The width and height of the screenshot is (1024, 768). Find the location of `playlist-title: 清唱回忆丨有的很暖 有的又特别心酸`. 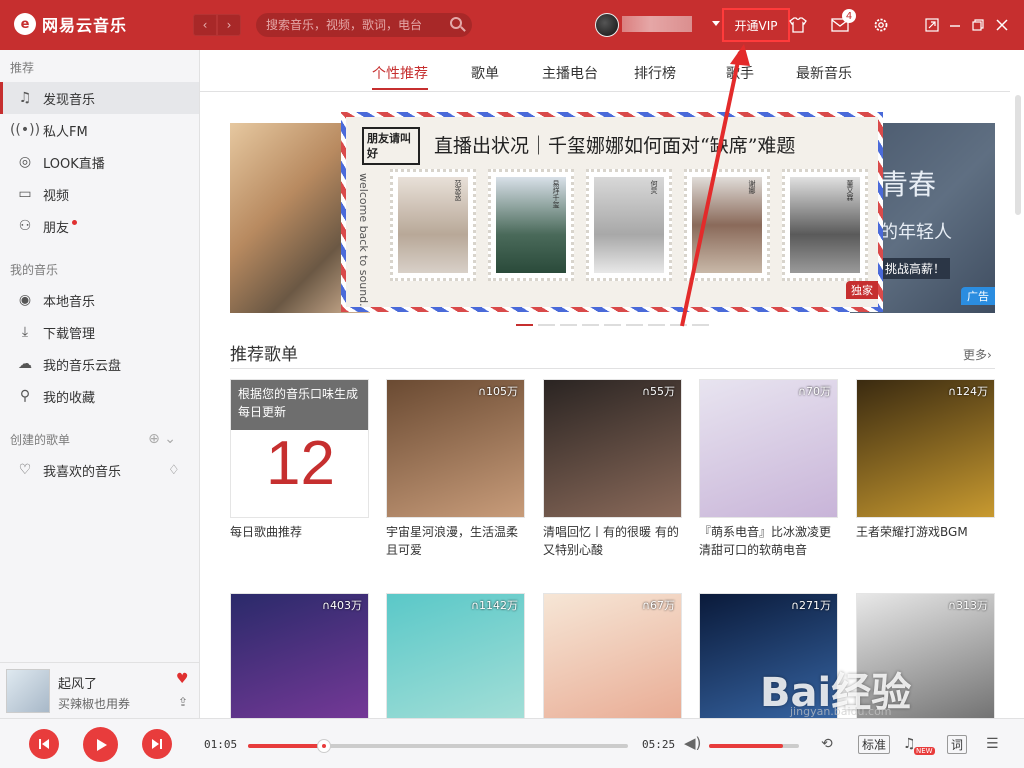

playlist-title: 清唱回忆丨有的很暖 有的又特别心酸 is located at coordinates (612, 541).